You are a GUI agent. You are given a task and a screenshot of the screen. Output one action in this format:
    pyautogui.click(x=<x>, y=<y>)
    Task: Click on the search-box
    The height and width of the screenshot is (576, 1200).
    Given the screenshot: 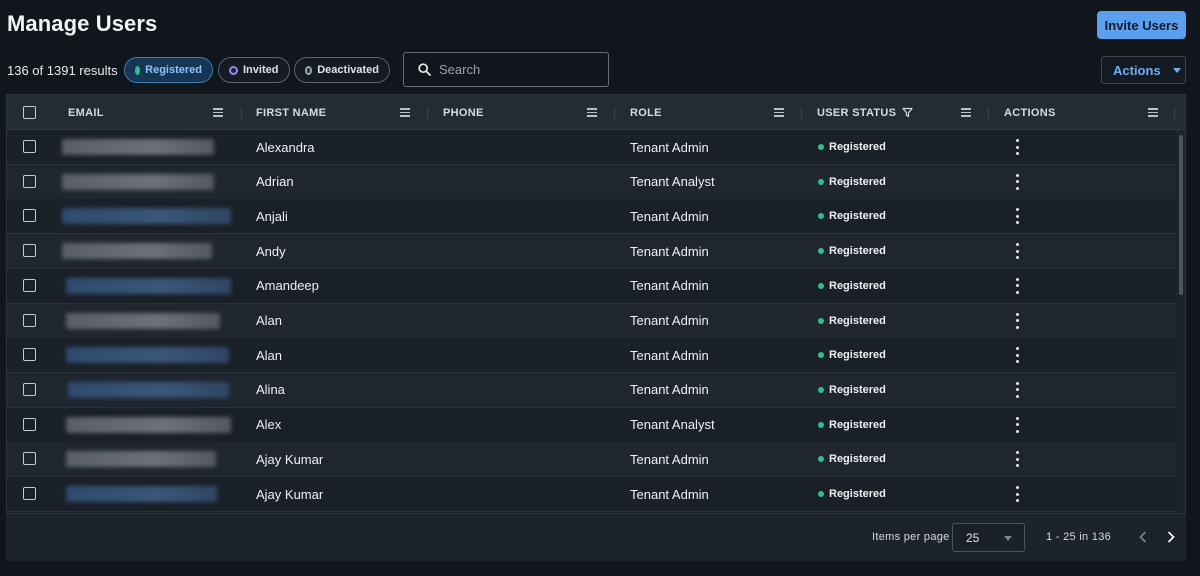 What is the action you would take?
    pyautogui.click(x=506, y=69)
    